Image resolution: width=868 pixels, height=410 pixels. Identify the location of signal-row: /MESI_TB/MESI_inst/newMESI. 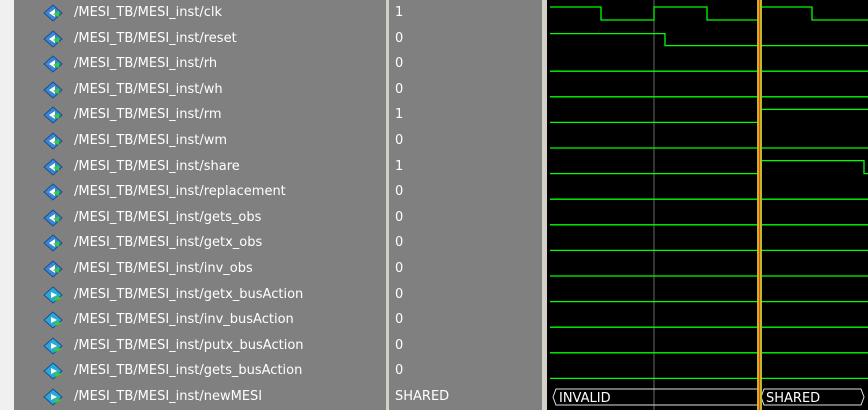
(200, 397).